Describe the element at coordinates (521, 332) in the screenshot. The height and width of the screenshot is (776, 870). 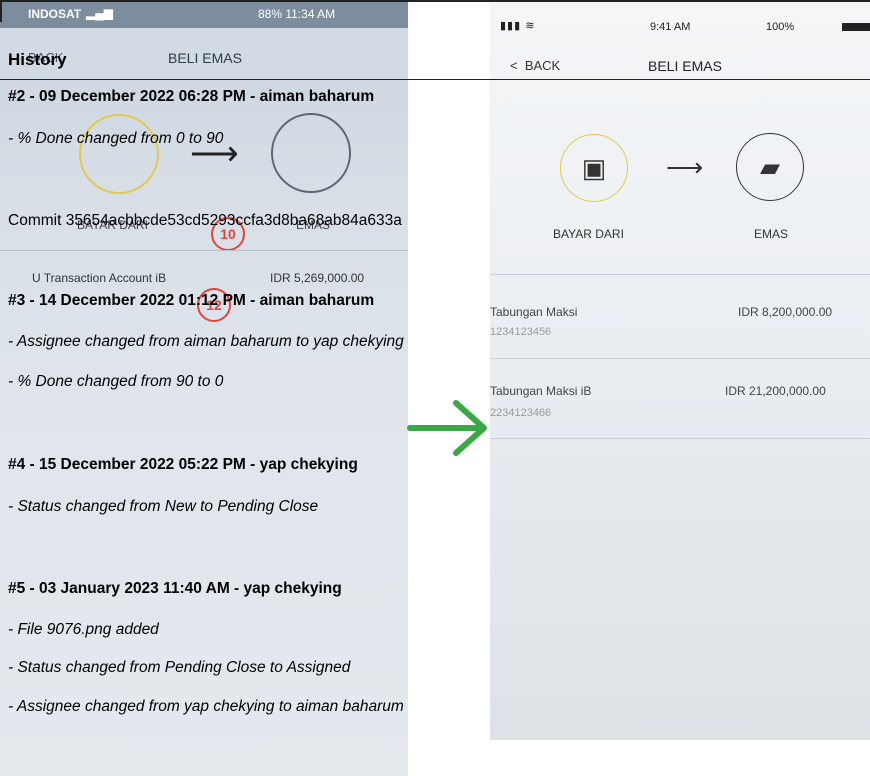
I see `account-number: 1234123456` at that location.